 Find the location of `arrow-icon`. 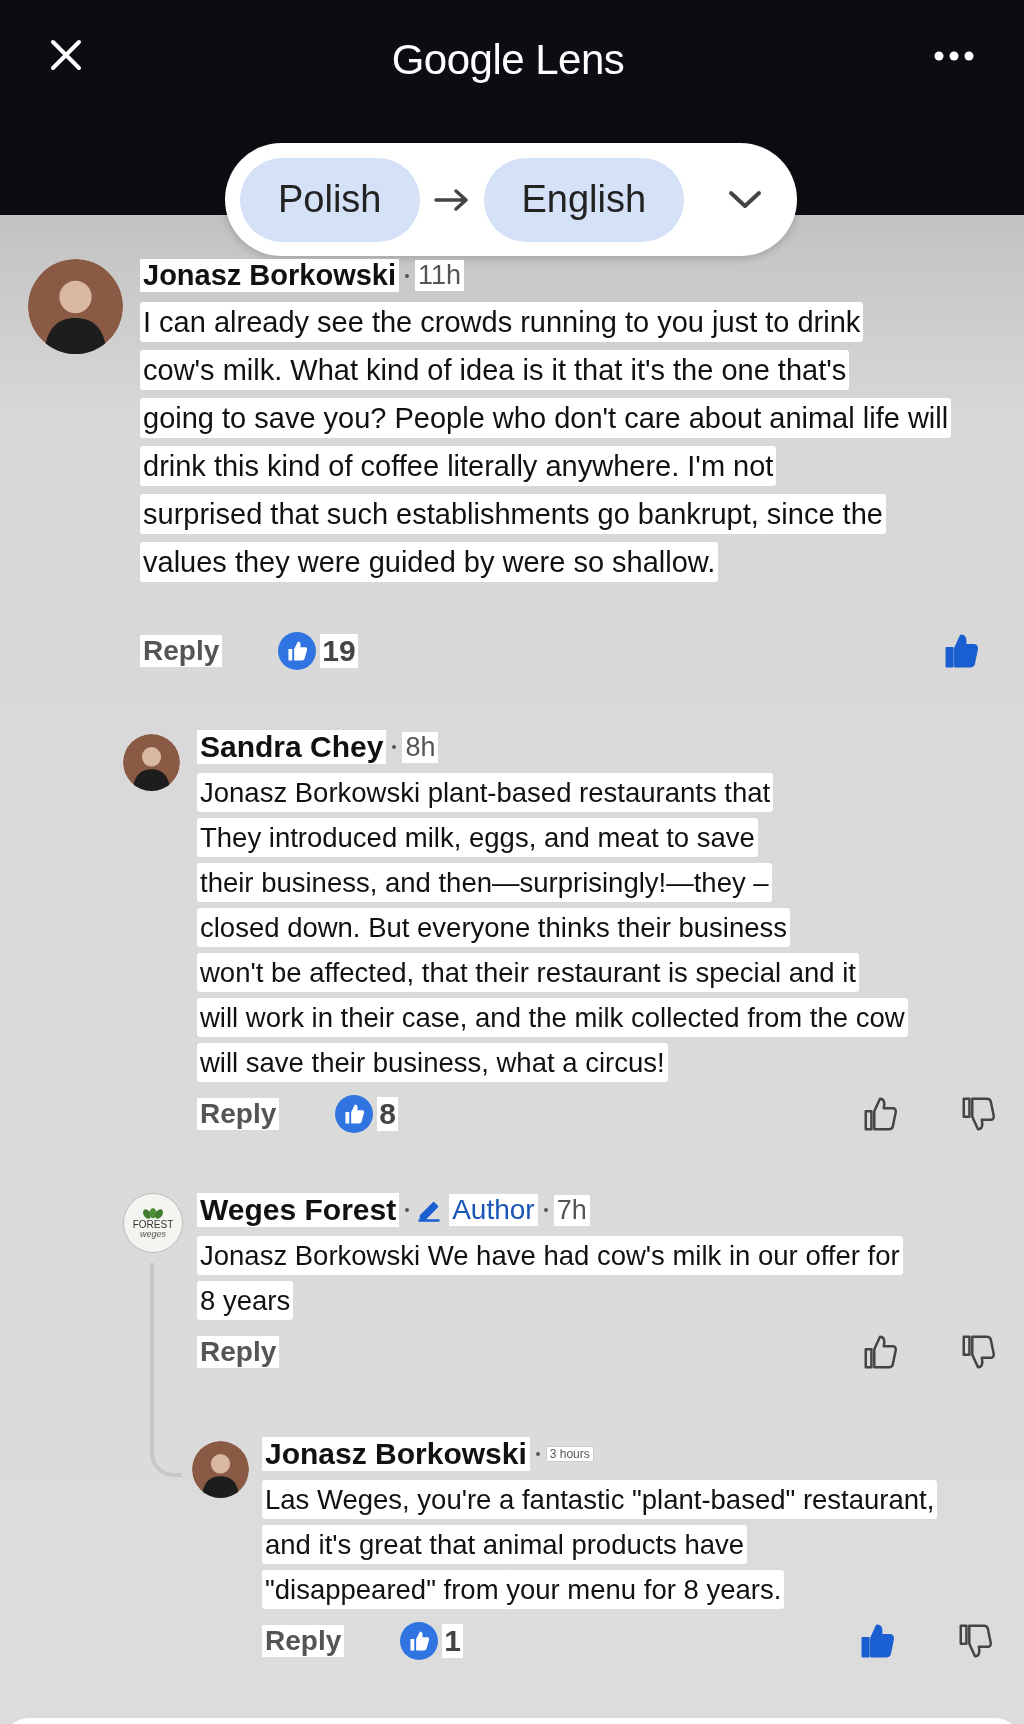

arrow-icon is located at coordinates (451, 199).